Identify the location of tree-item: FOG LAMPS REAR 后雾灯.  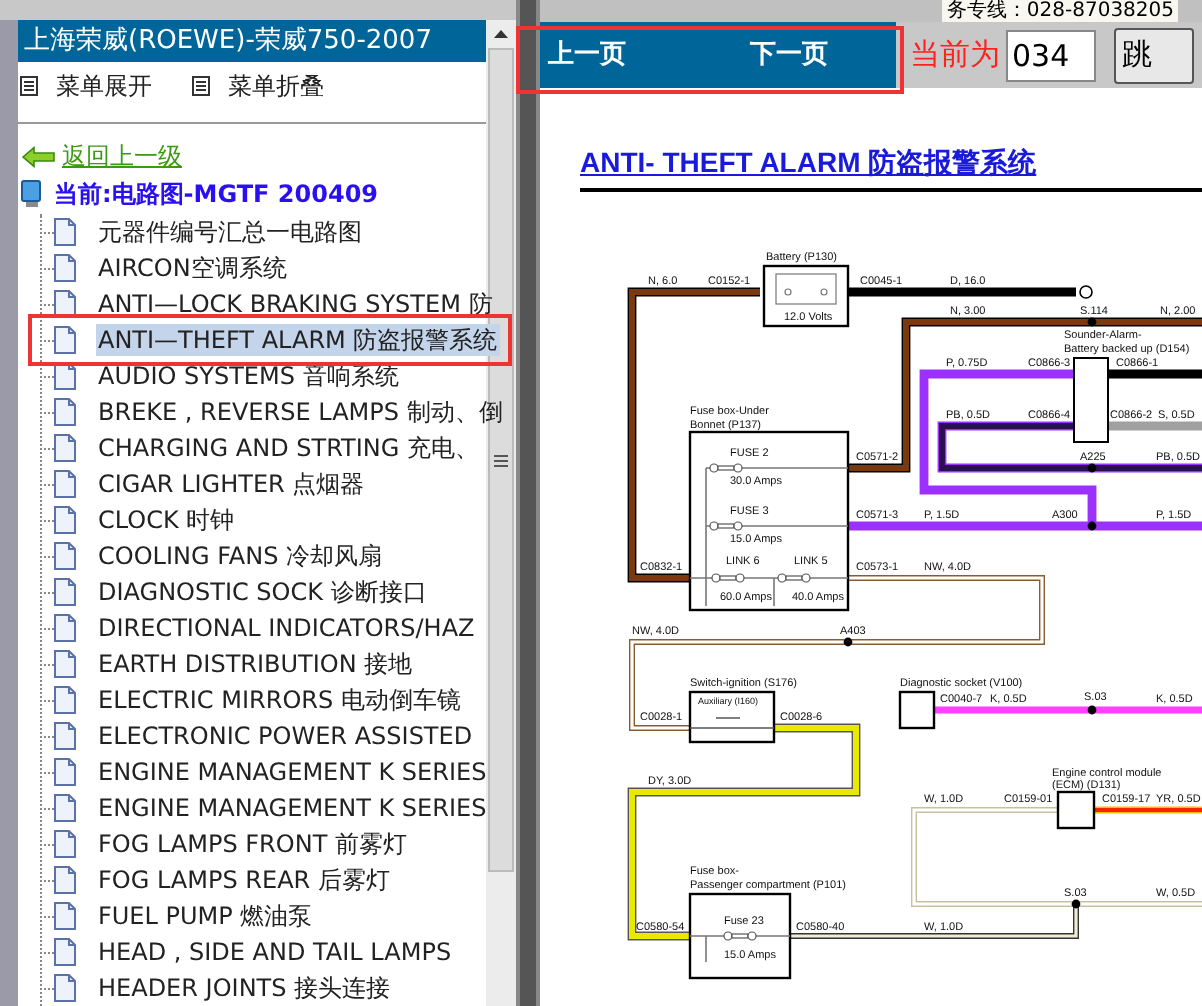
(244, 880).